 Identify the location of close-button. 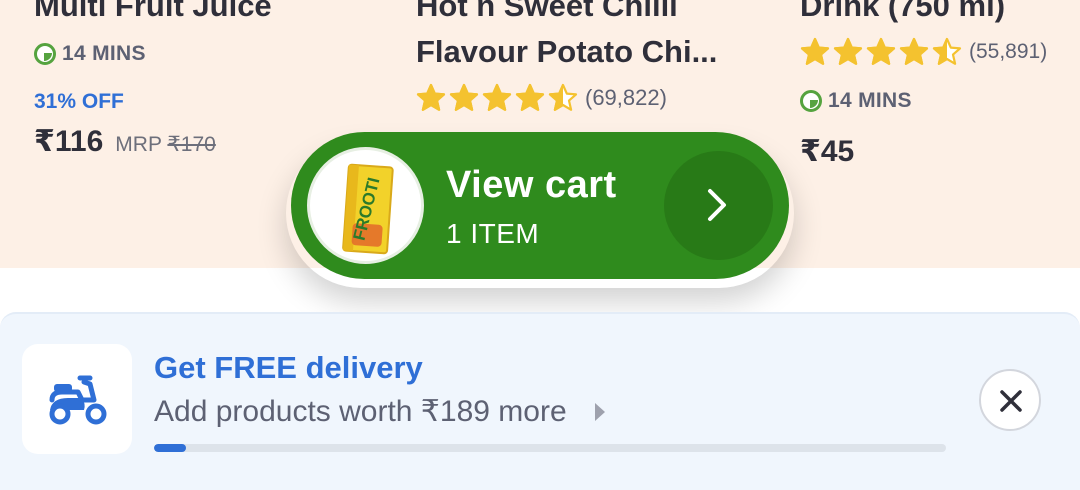
(1010, 400).